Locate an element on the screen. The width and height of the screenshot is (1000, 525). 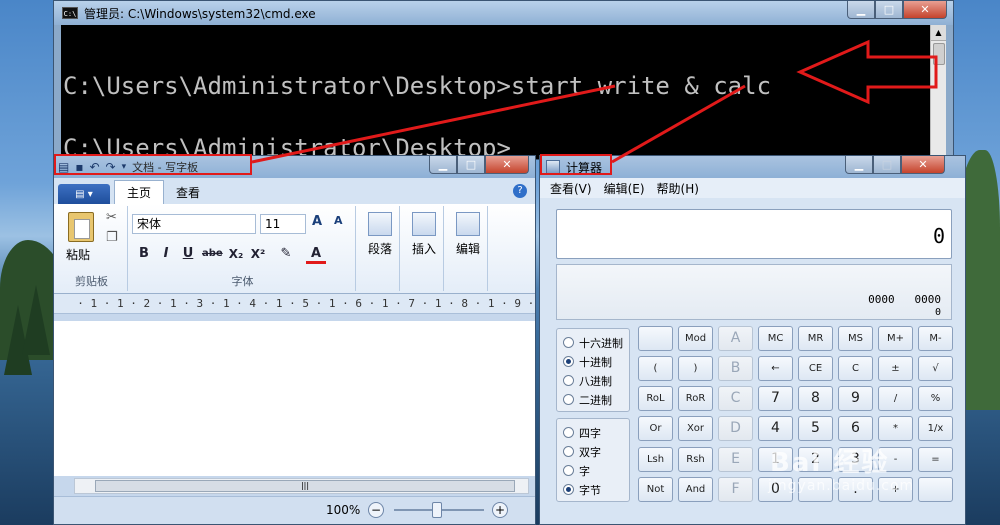
subscript-button: X₂ is located at coordinates (236, 254).